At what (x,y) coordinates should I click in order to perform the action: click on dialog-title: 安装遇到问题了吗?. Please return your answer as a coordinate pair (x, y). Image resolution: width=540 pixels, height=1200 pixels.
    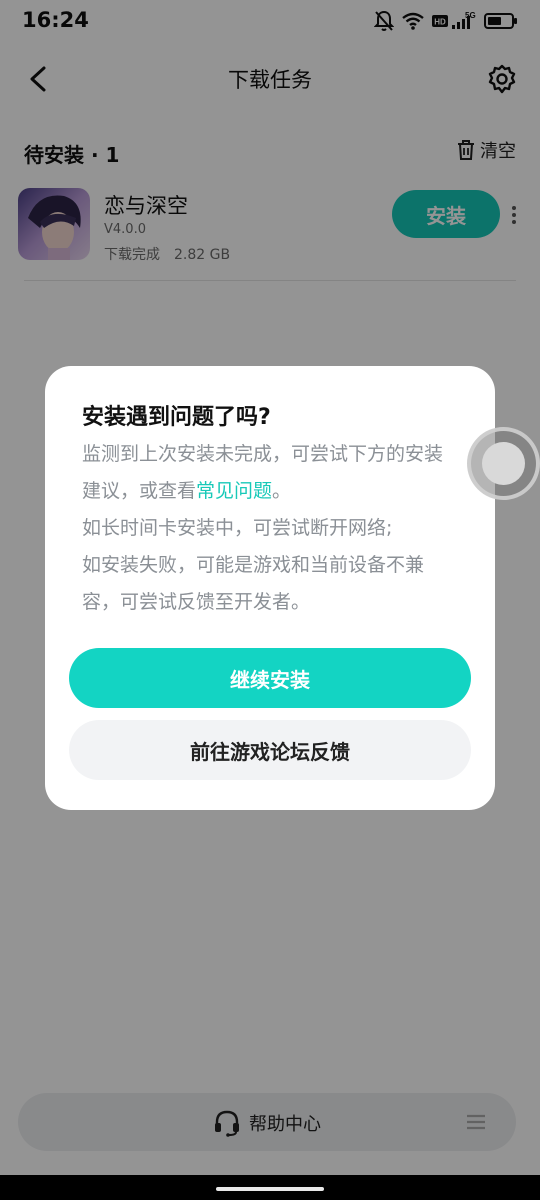
    Looking at the image, I should click on (176, 417).